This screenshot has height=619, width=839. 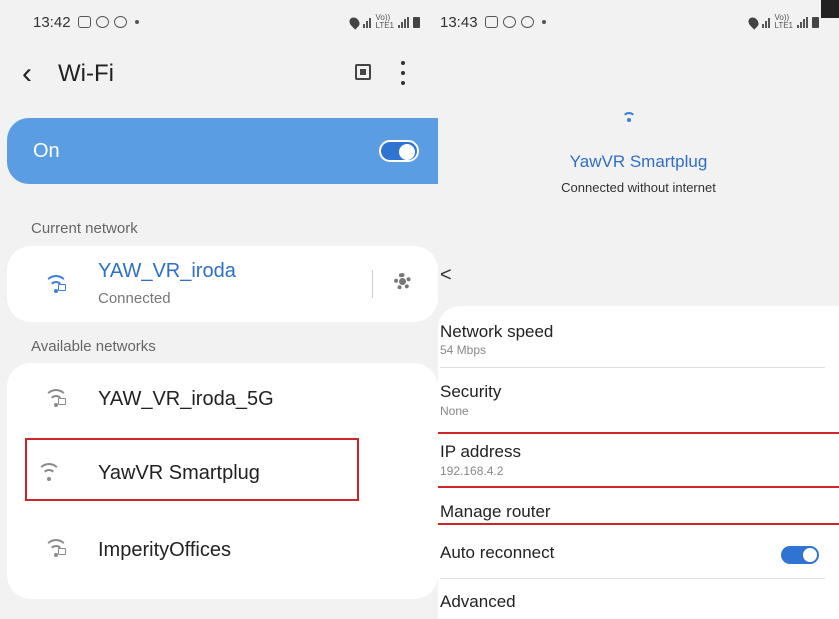 What do you see at coordinates (219, 75) in the screenshot?
I see `app-bar: ‹ Wi-Fi` at bounding box center [219, 75].